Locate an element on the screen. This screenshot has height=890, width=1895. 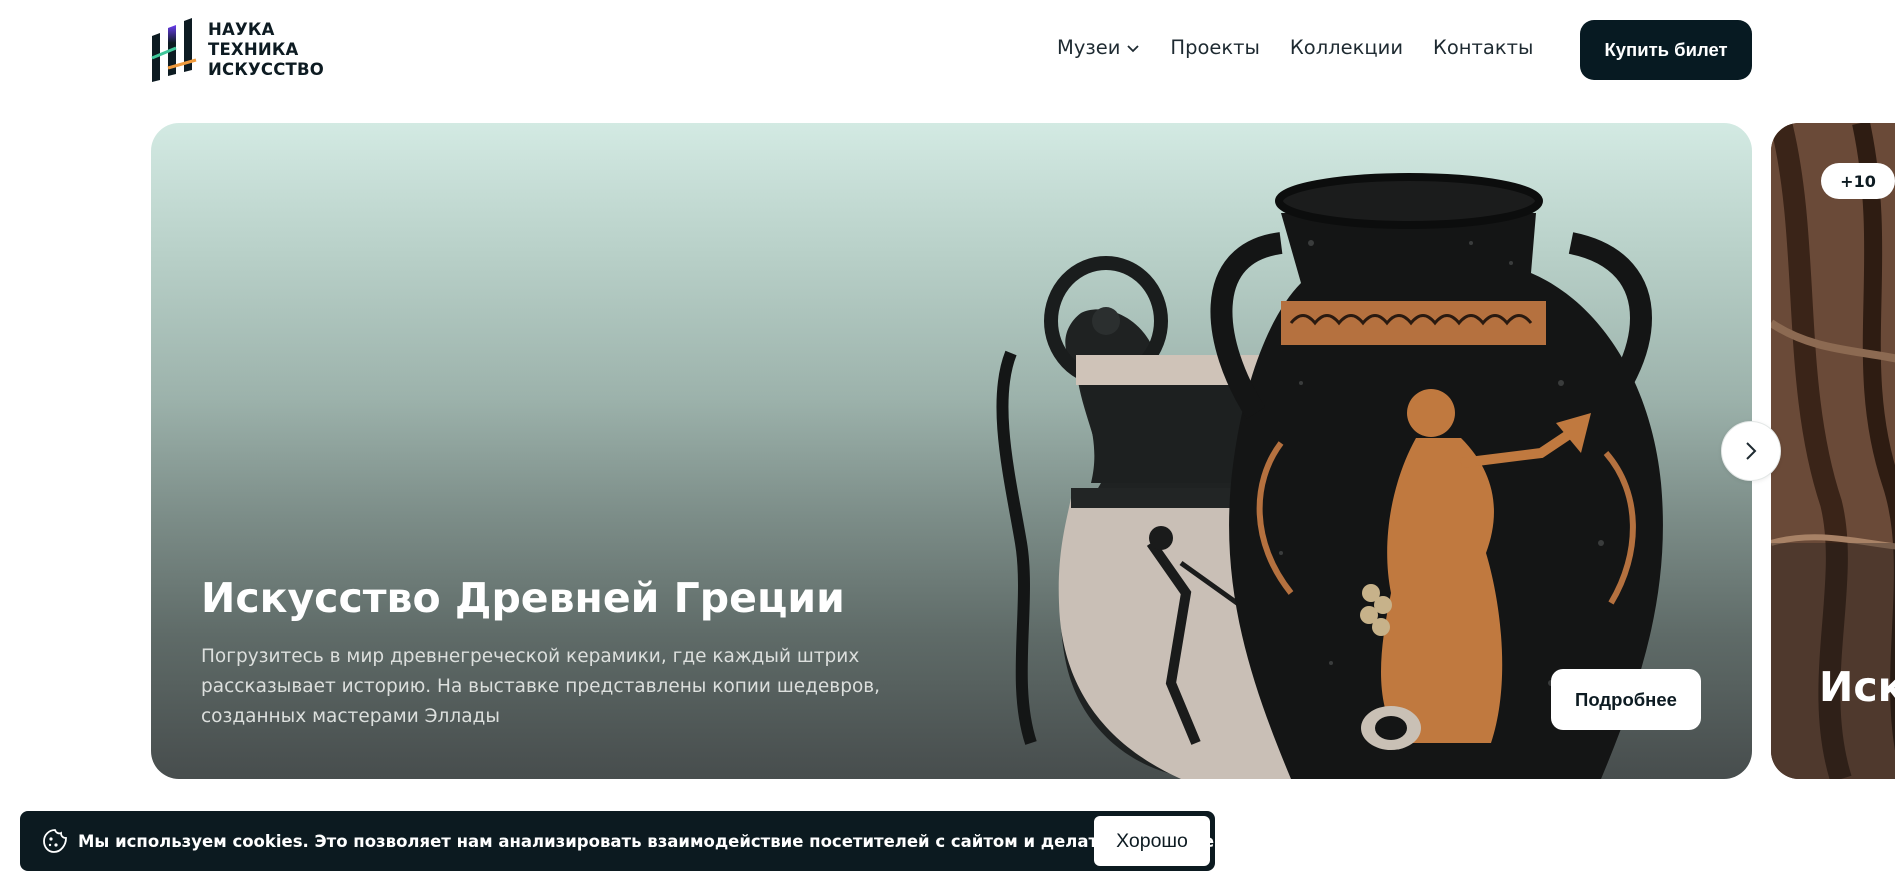
nav-item-museums: Музеи is located at coordinates (1098, 47).